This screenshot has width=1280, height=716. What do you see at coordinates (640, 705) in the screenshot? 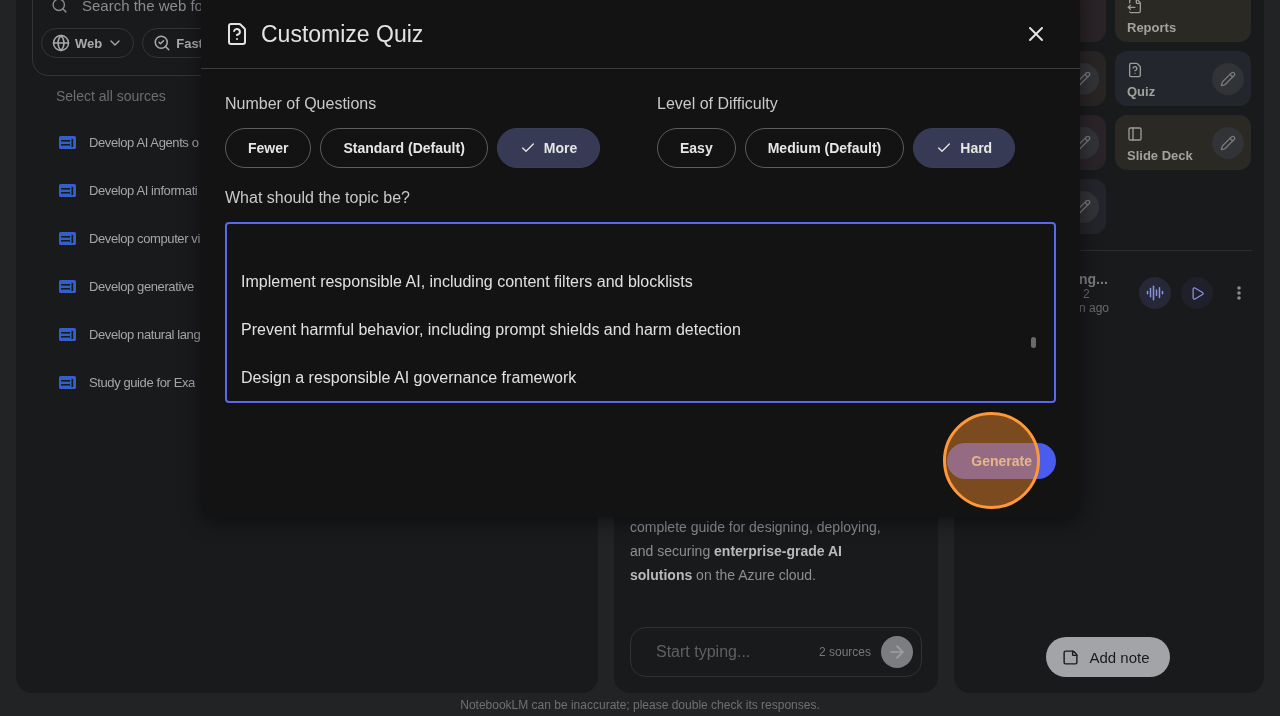
I see `disclaimer-text: NotebookLM can be inaccurate; please double check its responses.` at bounding box center [640, 705].